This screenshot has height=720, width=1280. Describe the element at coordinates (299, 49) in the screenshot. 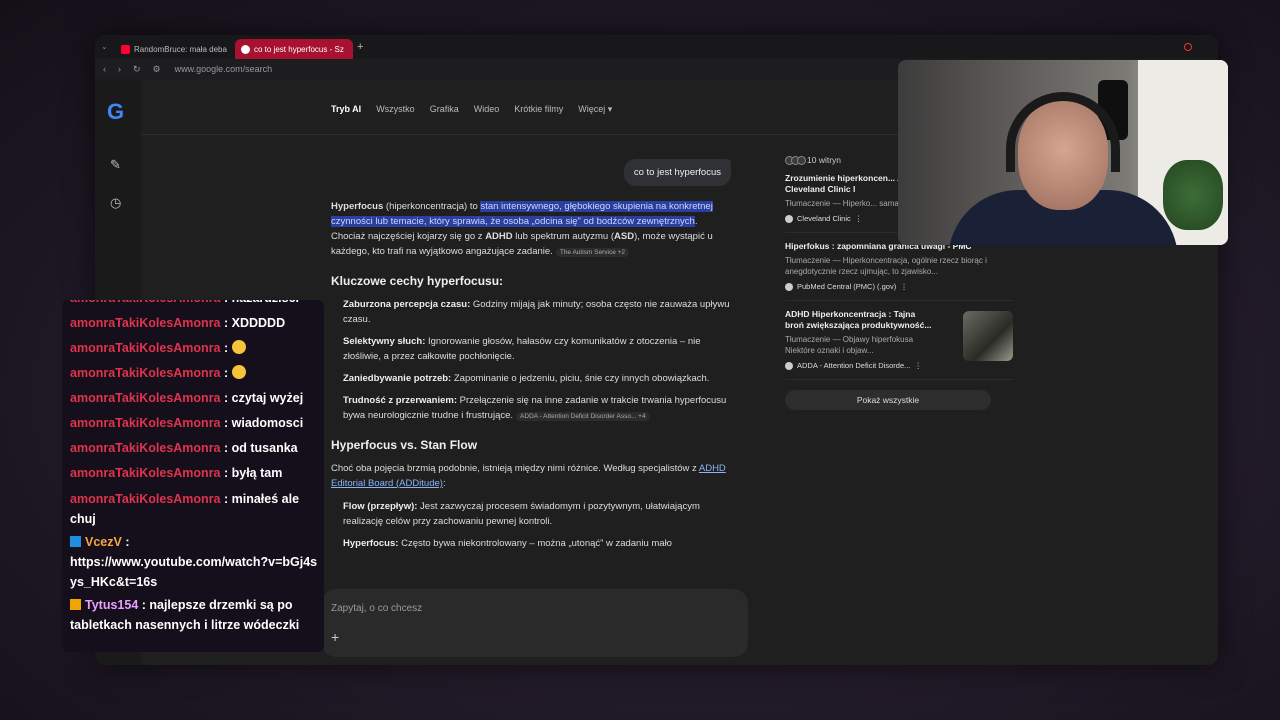

I see `tab-label: co to jest hyperfocus - Sz` at that location.